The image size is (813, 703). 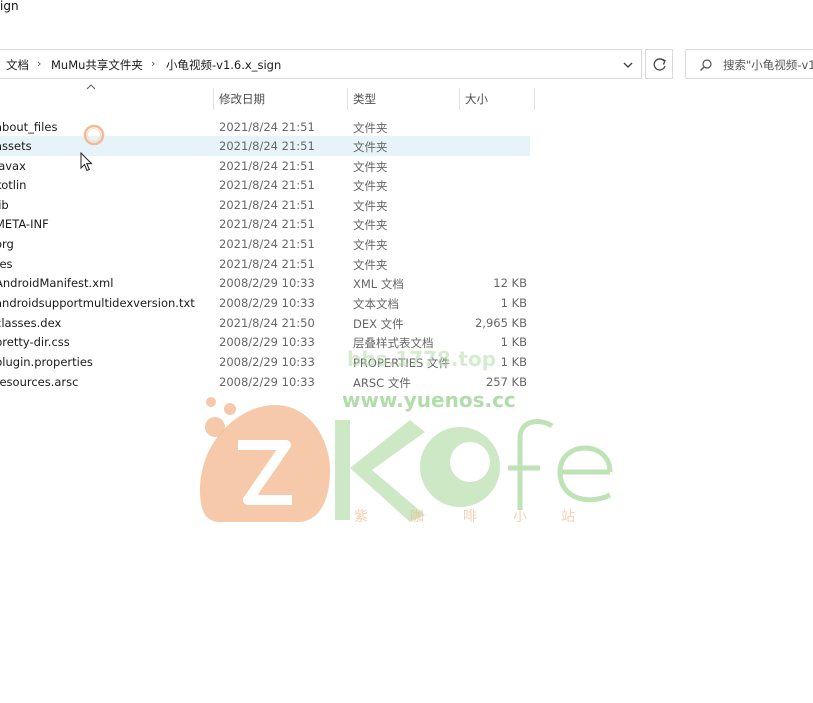 I want to click on file-name: AndroidManifest.xml, so click(x=56, y=283).